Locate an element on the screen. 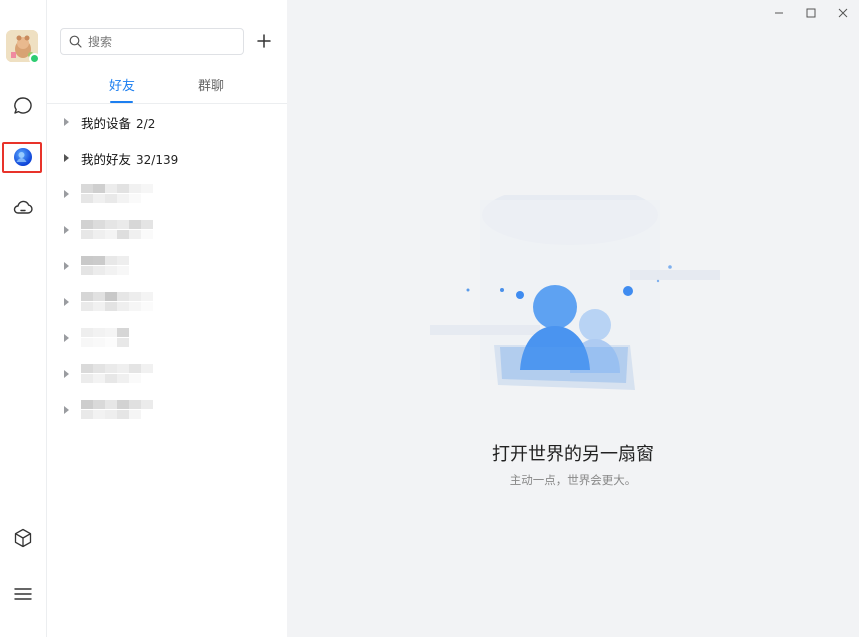 This screenshot has height=637, width=859. close-button is located at coordinates (843, 11).